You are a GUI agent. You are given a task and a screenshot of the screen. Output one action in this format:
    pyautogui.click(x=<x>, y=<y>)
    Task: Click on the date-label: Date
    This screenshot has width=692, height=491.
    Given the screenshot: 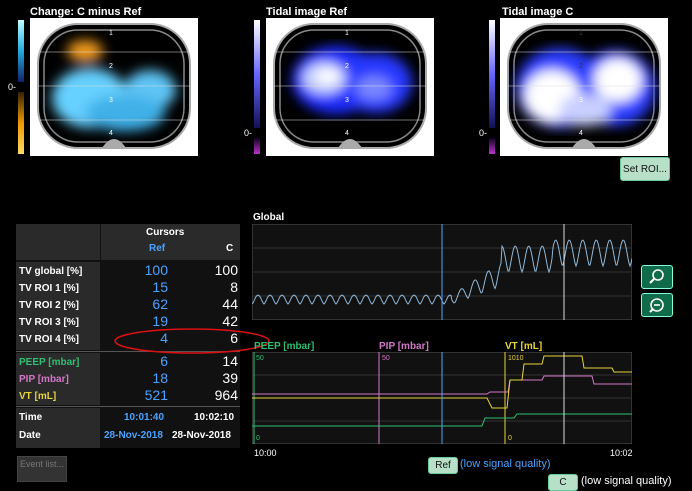 What is the action you would take?
    pyautogui.click(x=30, y=435)
    